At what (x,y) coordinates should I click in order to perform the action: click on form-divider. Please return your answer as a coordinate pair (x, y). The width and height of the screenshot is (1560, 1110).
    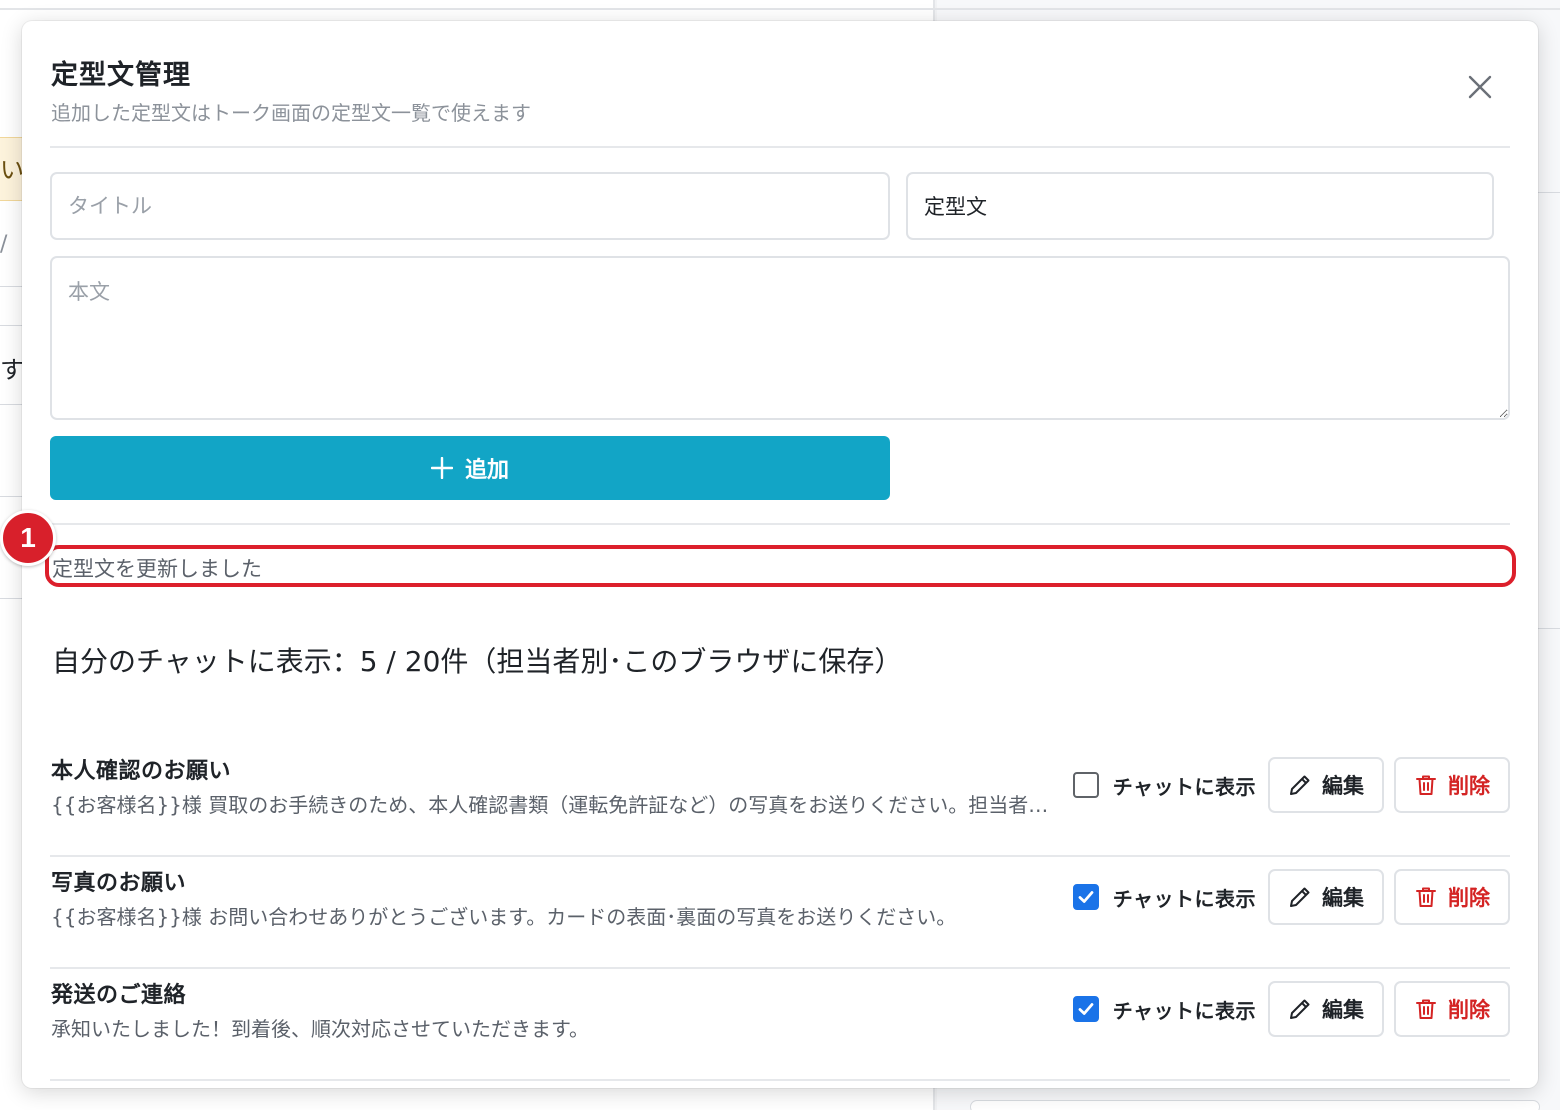
    Looking at the image, I should click on (780, 524).